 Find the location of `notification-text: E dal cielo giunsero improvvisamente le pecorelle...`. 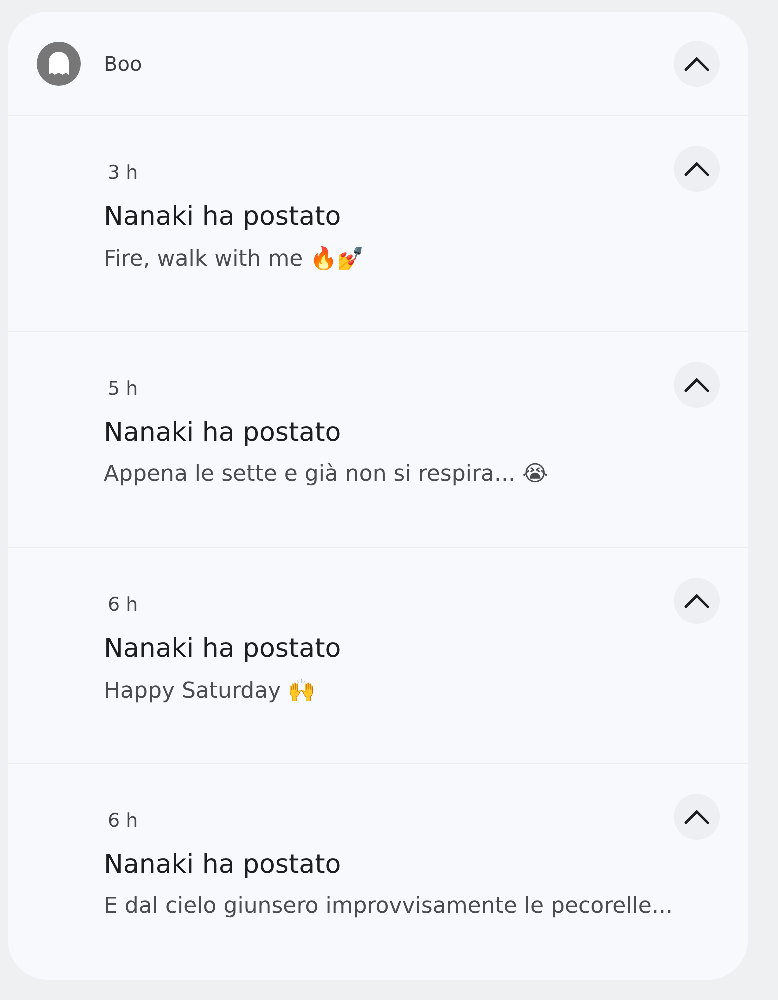

notification-text: E dal cielo giunsero improvvisamente le pecorelle... is located at coordinates (389, 906).